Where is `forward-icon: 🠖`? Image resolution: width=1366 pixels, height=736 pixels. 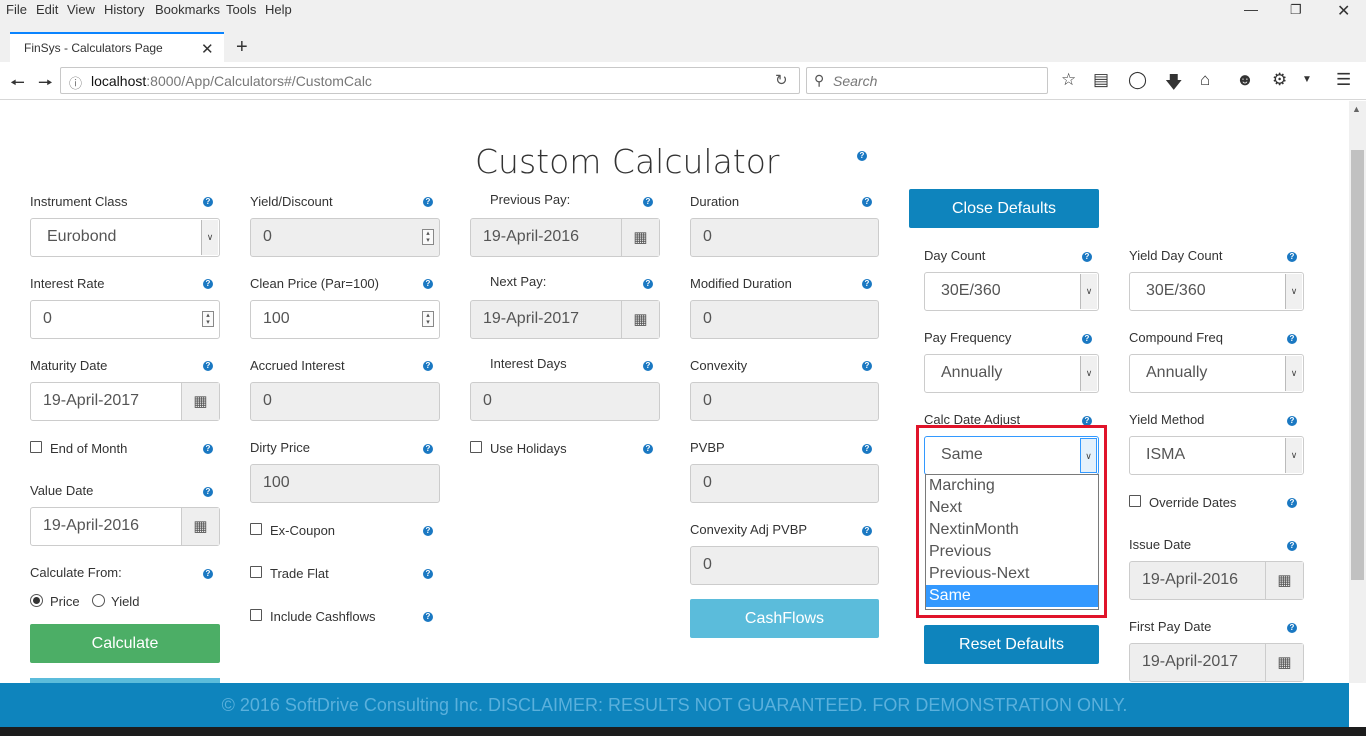 forward-icon: 🠖 is located at coordinates (45, 84).